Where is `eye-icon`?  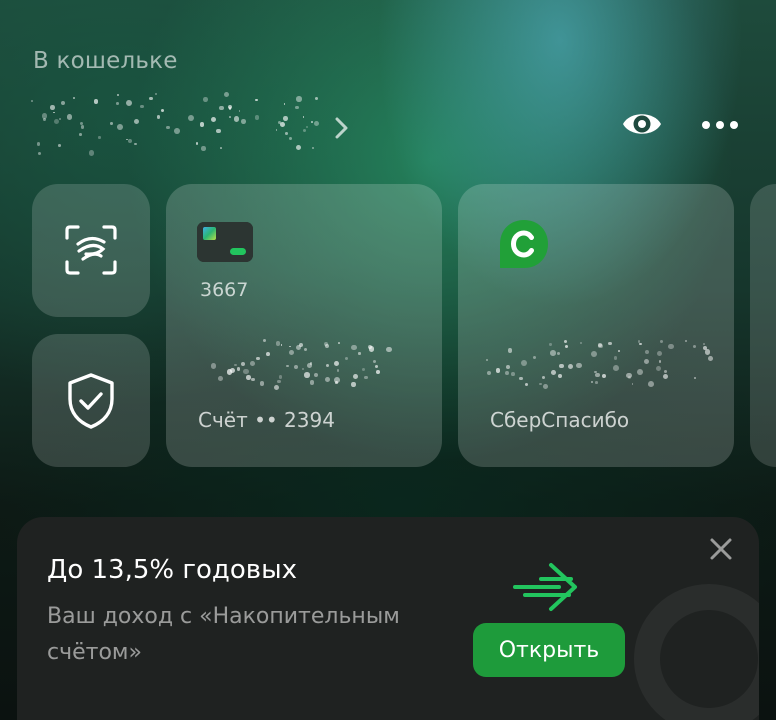 eye-icon is located at coordinates (642, 124).